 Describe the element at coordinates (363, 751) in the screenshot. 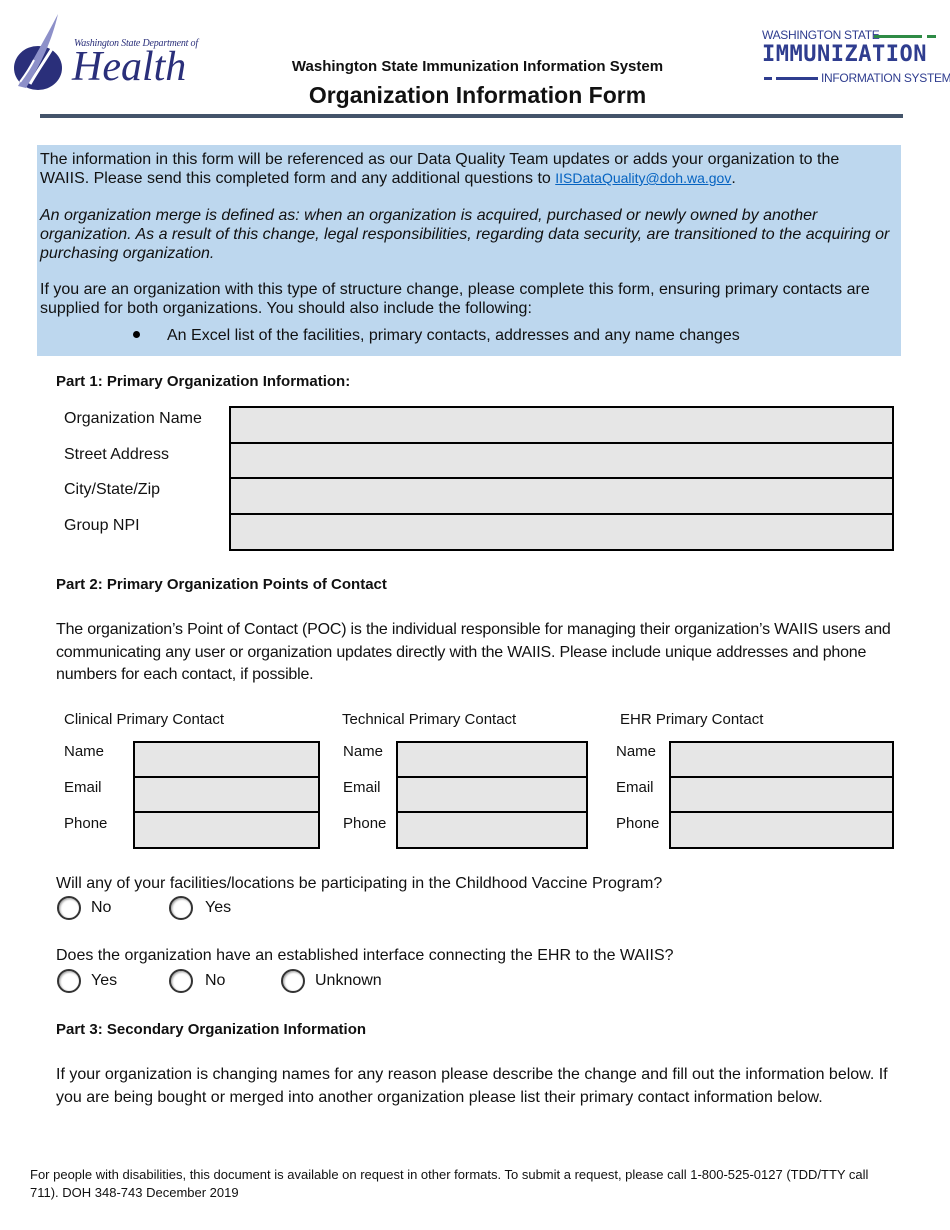

I see `technical-name-label: Name` at that location.